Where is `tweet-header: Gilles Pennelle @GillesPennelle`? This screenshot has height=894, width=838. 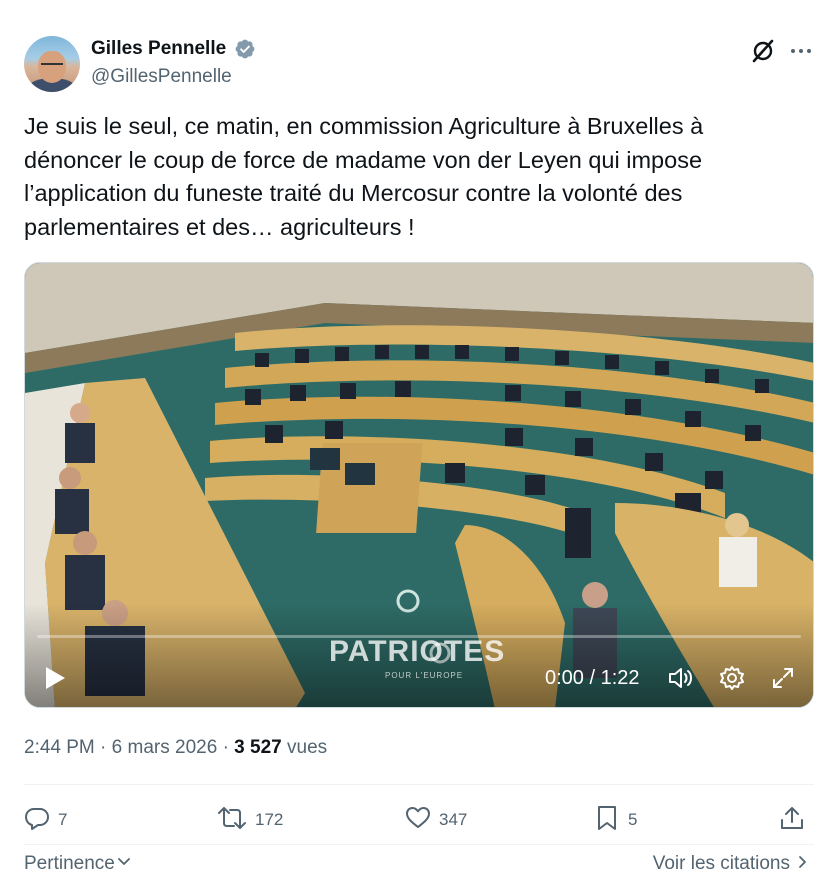 tweet-header: Gilles Pennelle @GillesPennelle is located at coordinates (419, 64).